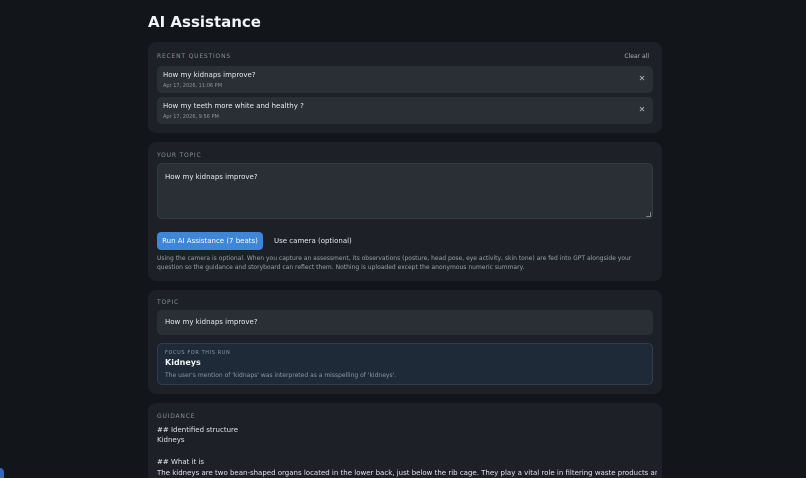 This screenshot has height=478, width=806. What do you see at coordinates (181, 462) in the screenshot?
I see `guidance-heading: ## What it is` at bounding box center [181, 462].